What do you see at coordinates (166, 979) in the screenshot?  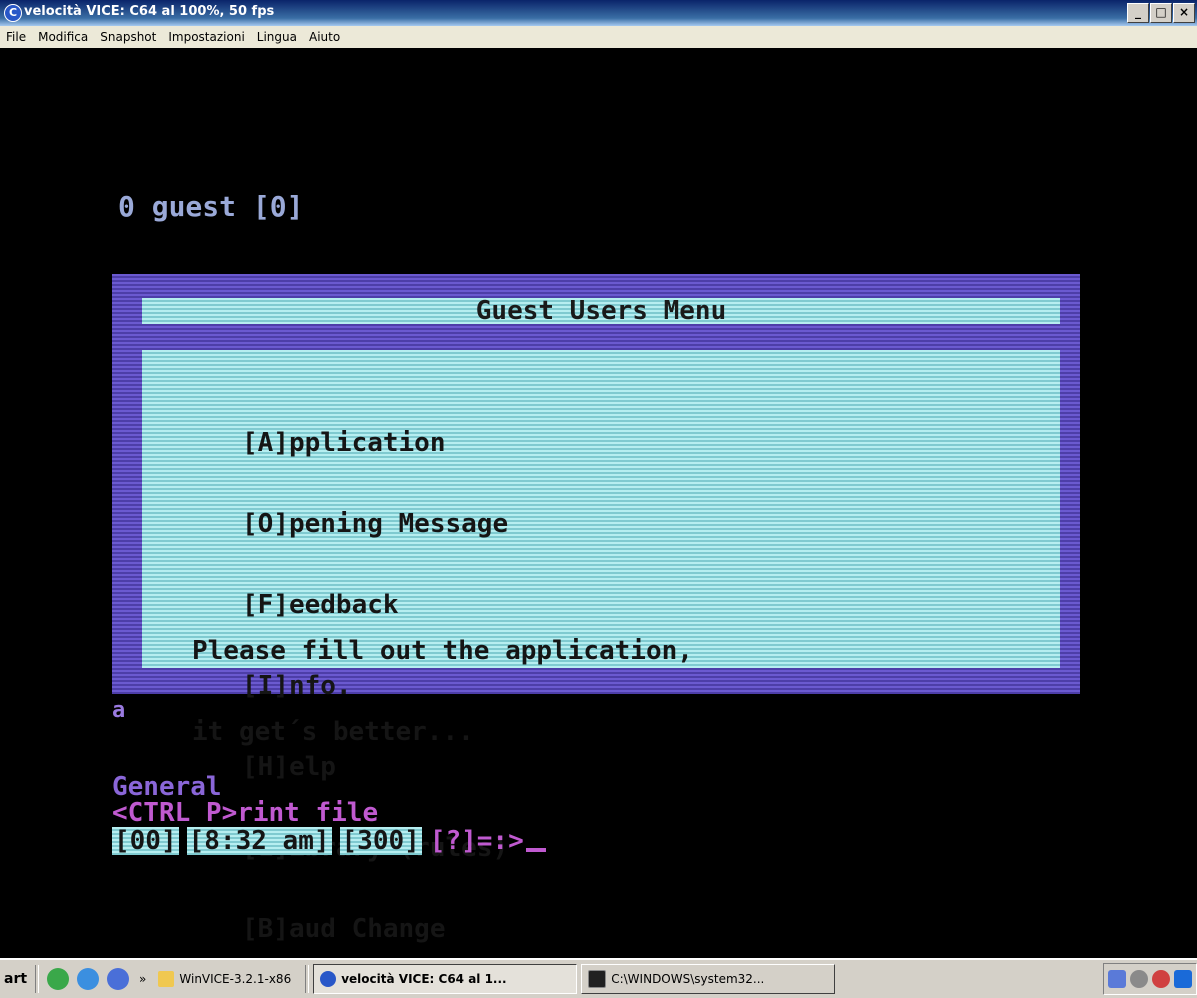 I see `folder-icon` at bounding box center [166, 979].